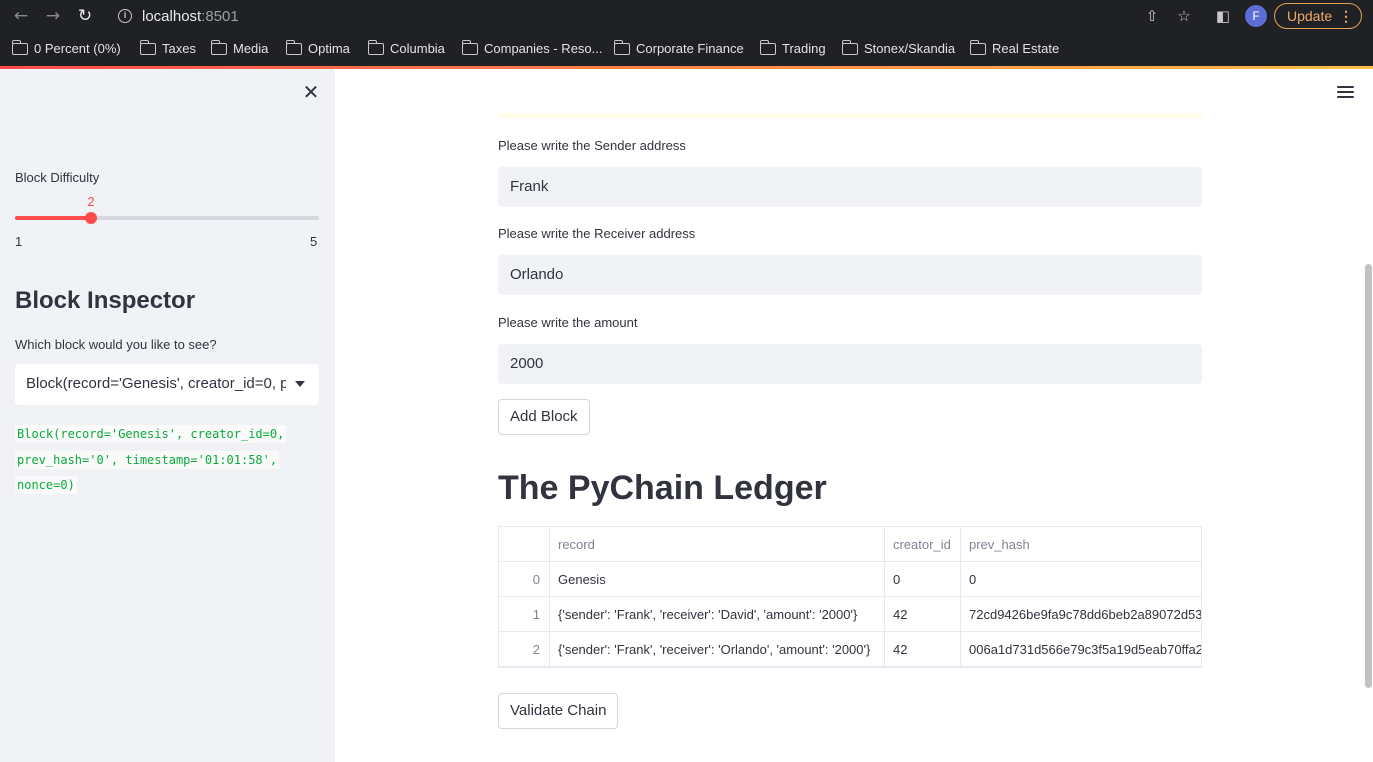  I want to click on slider-thumb, so click(91, 218).